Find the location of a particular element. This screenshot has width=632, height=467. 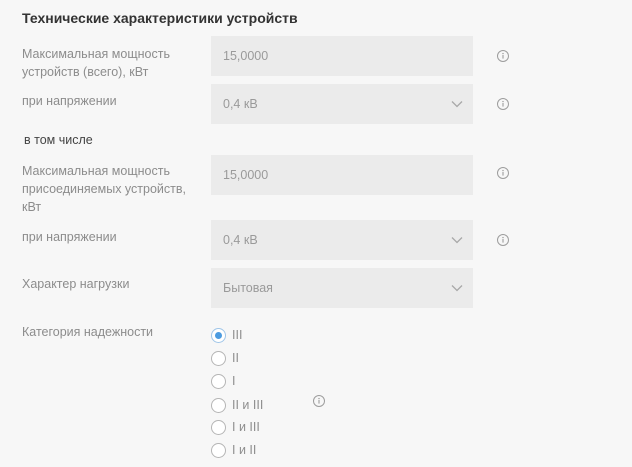

radio-label: I и II is located at coordinates (244, 450).